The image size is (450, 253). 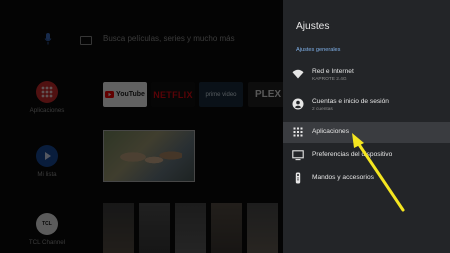 I want to click on settings-item-sublabel: KAPROTE 2.4G, so click(x=329, y=79).